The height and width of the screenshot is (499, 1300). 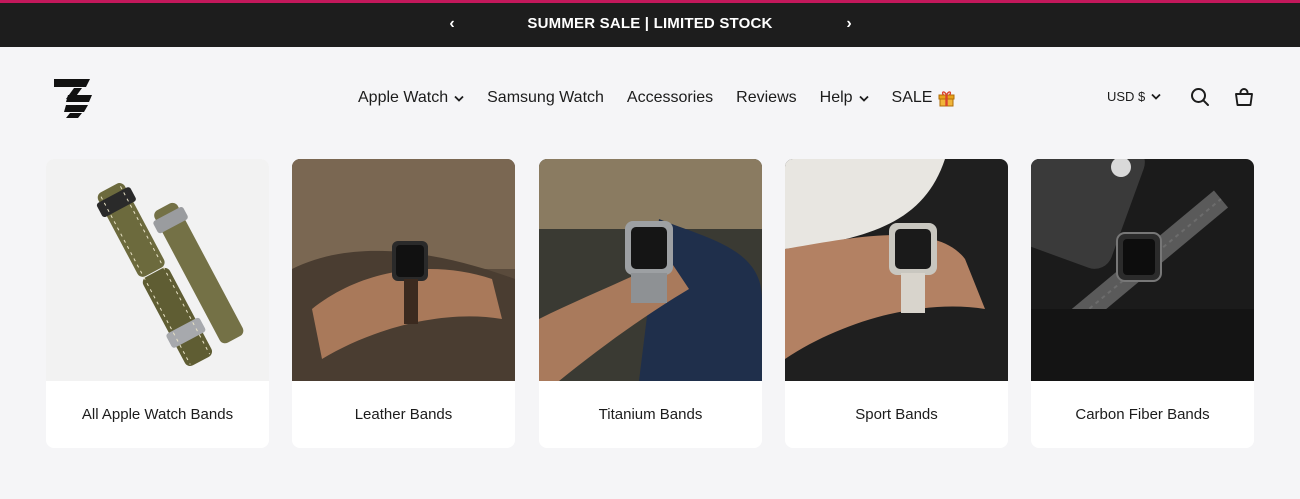 I want to click on currency-selector: USD $, so click(x=1134, y=96).